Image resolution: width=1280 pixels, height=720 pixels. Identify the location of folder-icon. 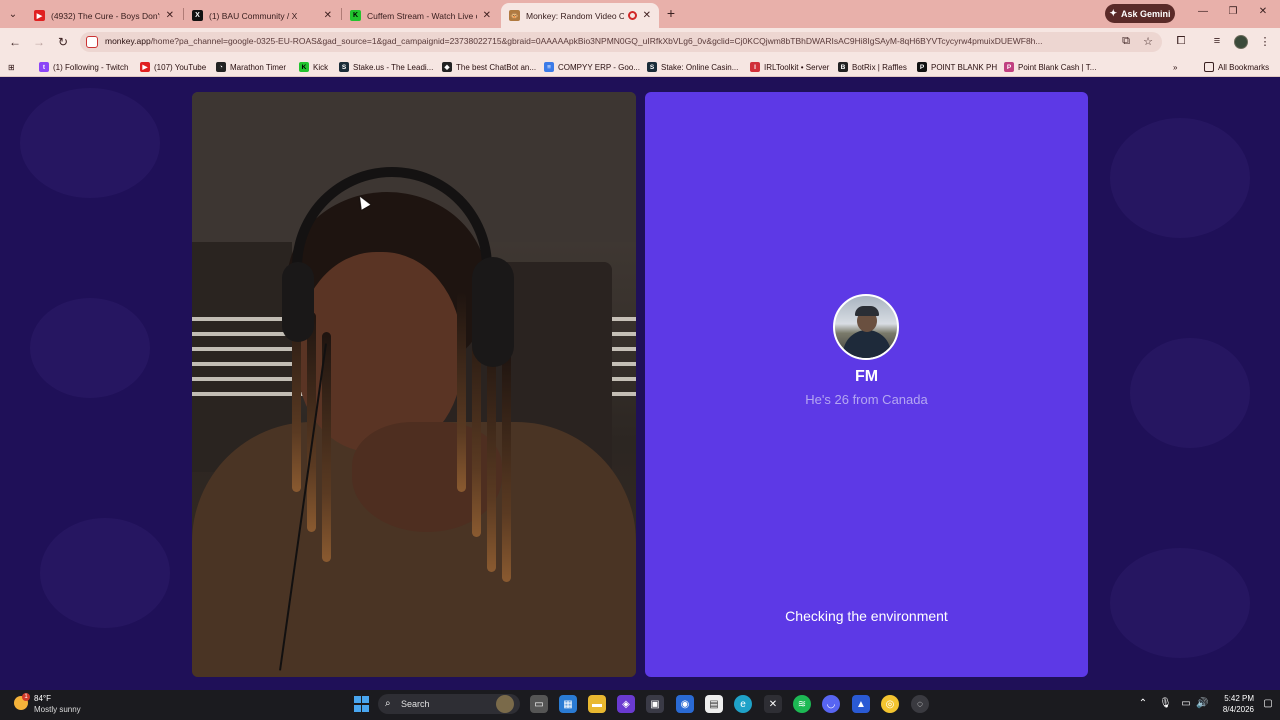
(1209, 67).